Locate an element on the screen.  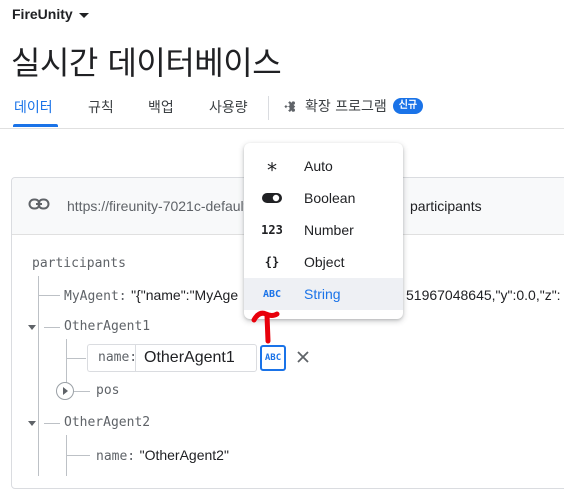
menu-item-number: 123 Number is located at coordinates (323, 230).